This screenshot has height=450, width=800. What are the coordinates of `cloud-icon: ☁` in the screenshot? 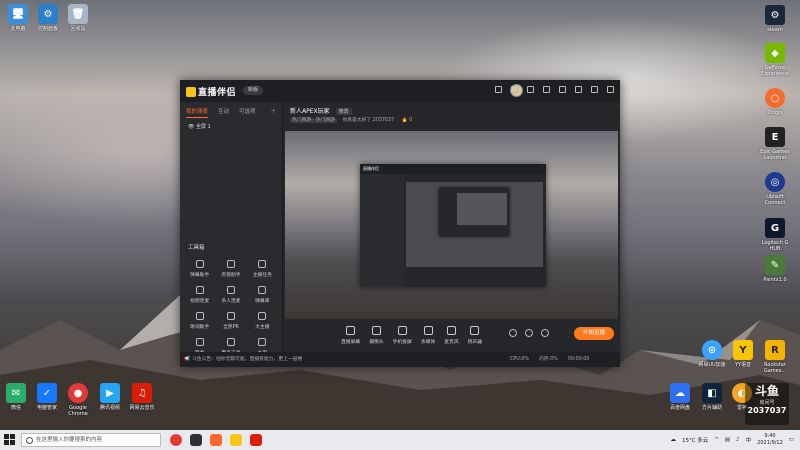 It's located at (680, 393).